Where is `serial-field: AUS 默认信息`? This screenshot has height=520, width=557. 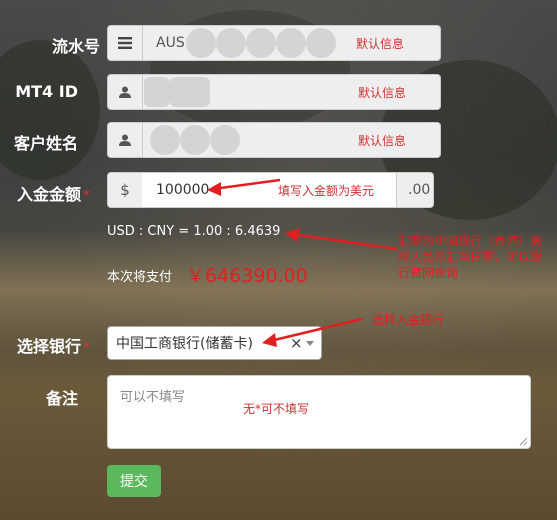
serial-field: AUS 默认信息 is located at coordinates (274, 43).